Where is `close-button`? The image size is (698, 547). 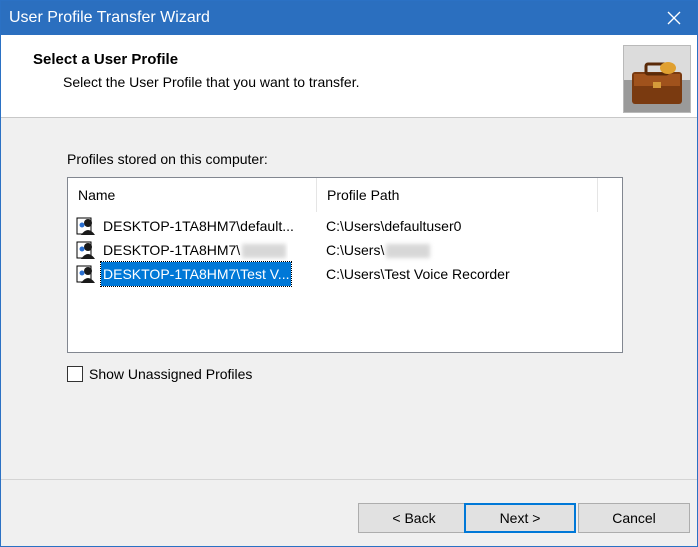 close-button is located at coordinates (674, 18).